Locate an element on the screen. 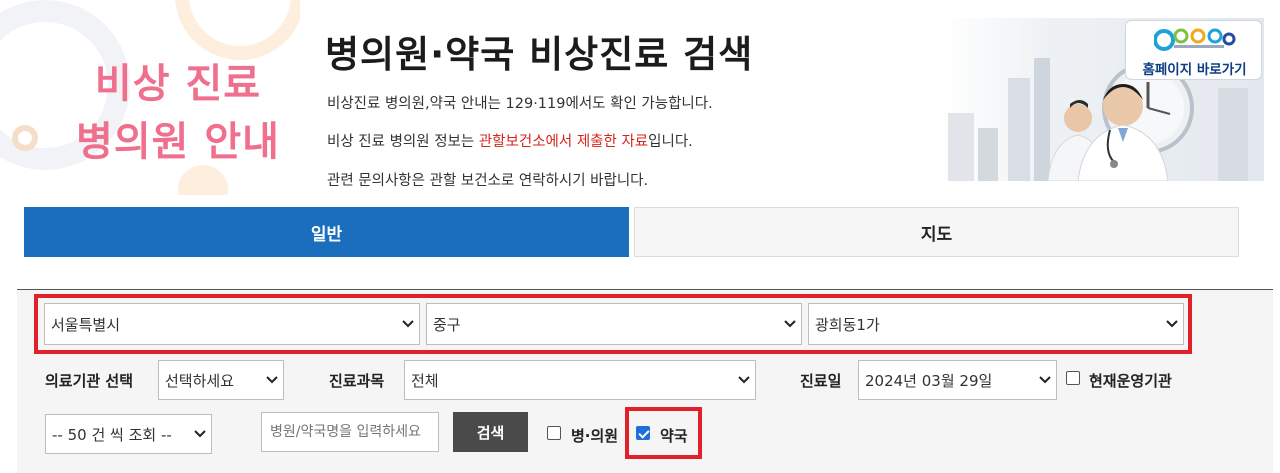 The width and height of the screenshot is (1280, 473). search-button: 검색 is located at coordinates (490, 432).